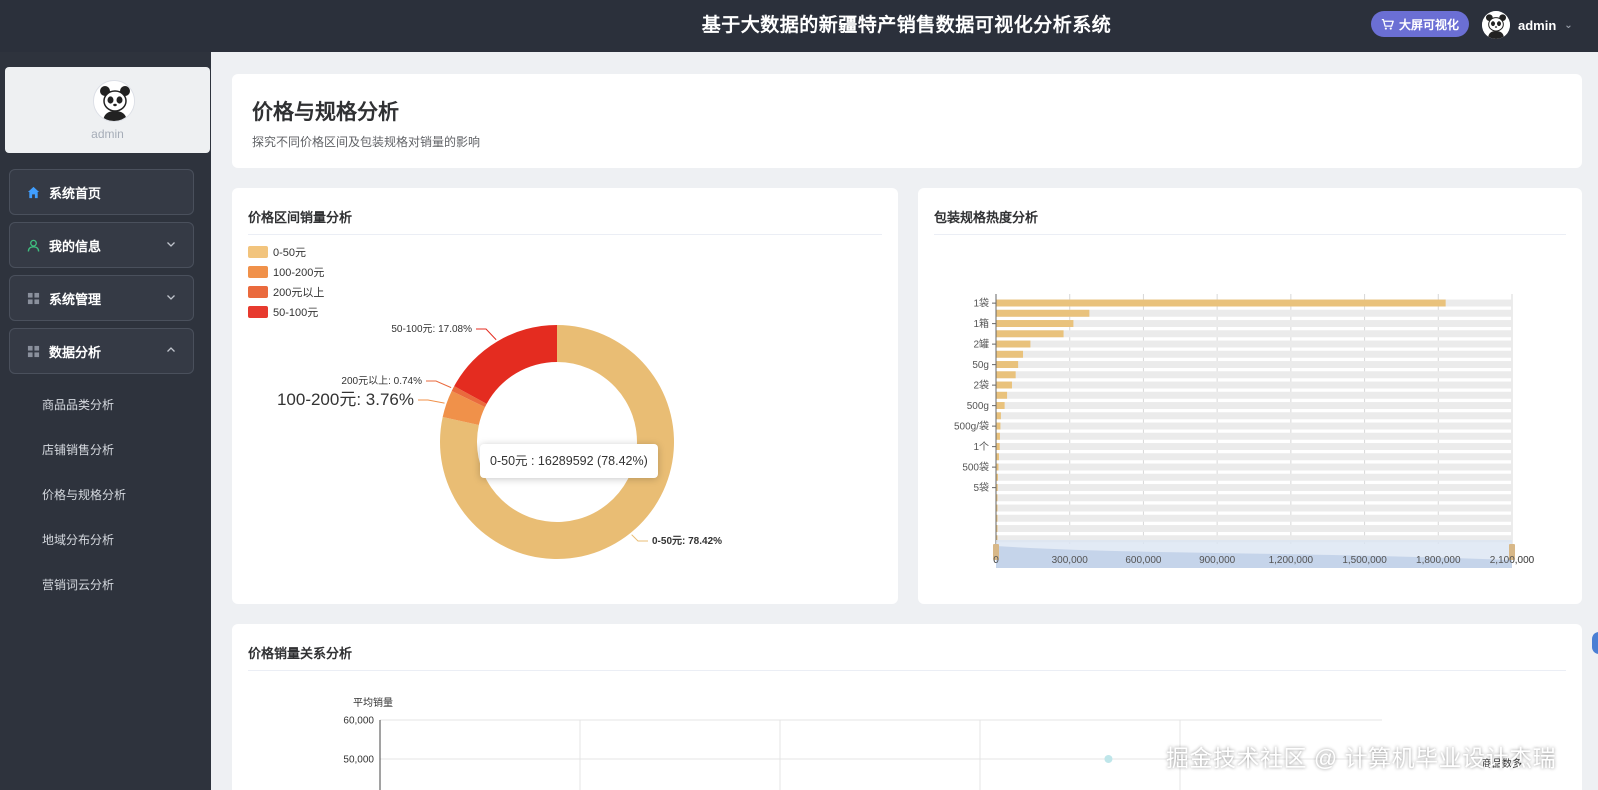 This screenshot has width=1598, height=790. I want to click on big-screen-label: 大屏可视化, so click(1428, 24).